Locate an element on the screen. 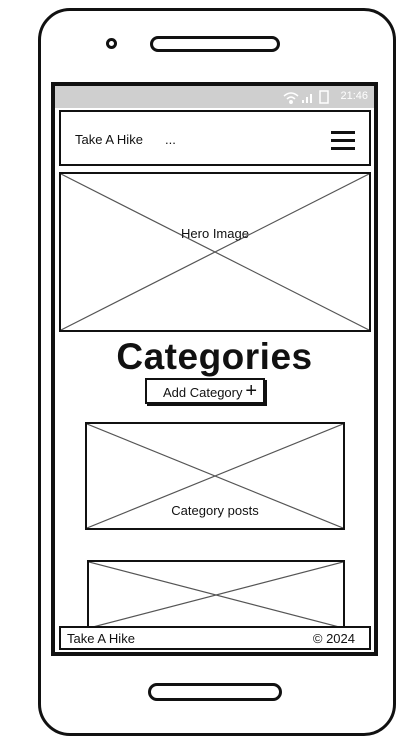 Image resolution: width=415 pixels, height=737 pixels. category-card-label: Category posts is located at coordinates (215, 510).